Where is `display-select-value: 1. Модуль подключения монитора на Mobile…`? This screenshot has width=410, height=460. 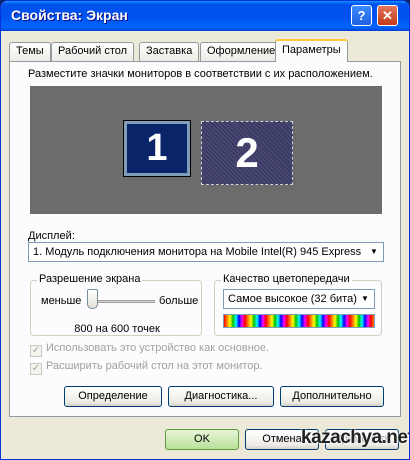 display-select-value: 1. Модуль подключения монитора на Mobile… is located at coordinates (198, 252).